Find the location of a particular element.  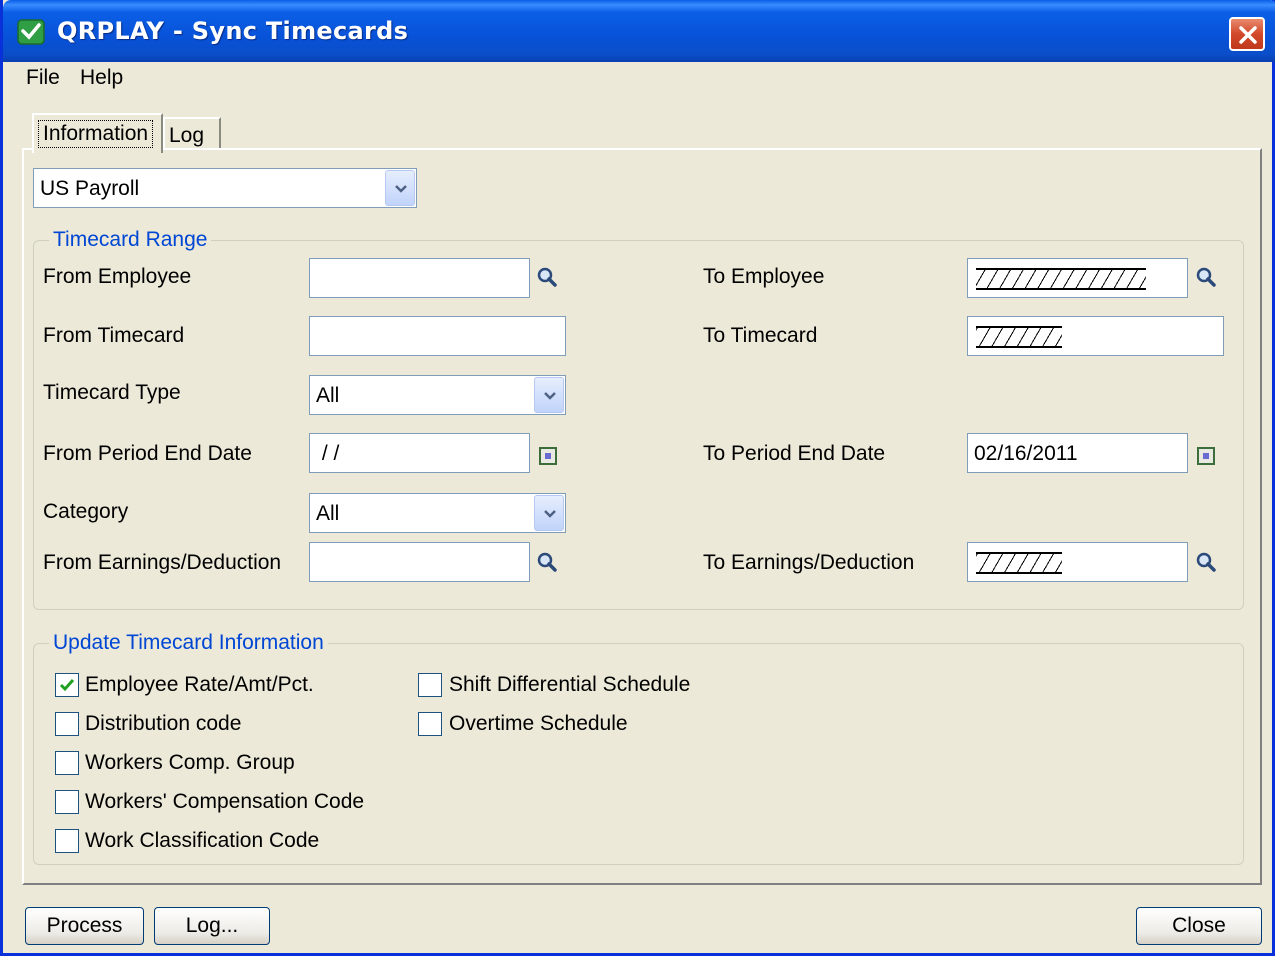

to-timecard-input is located at coordinates (1095, 336).